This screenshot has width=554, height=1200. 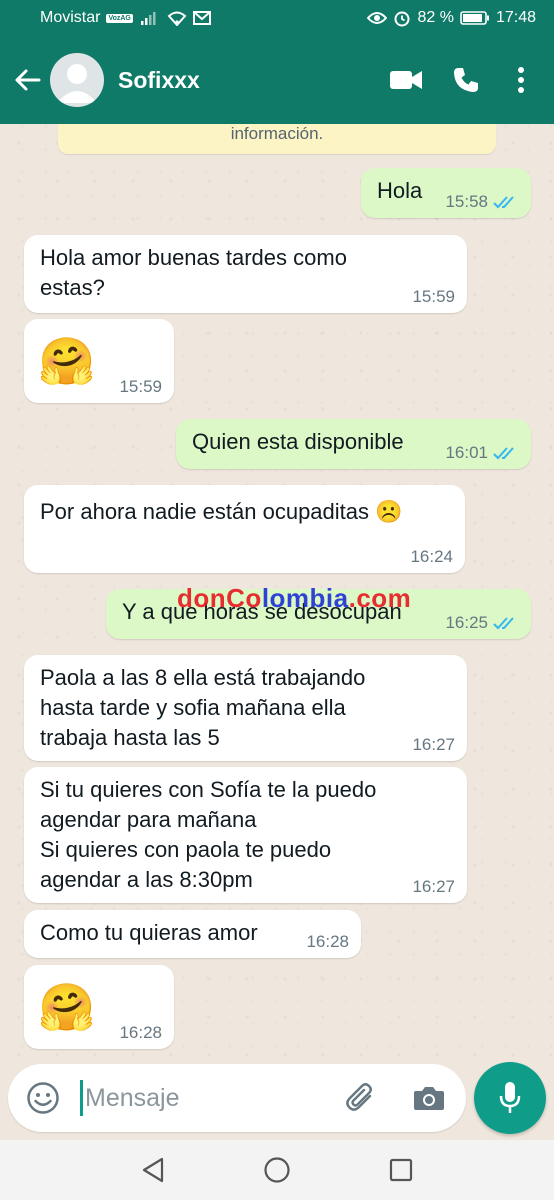 I want to click on more-vert-icon, so click(x=521, y=80).